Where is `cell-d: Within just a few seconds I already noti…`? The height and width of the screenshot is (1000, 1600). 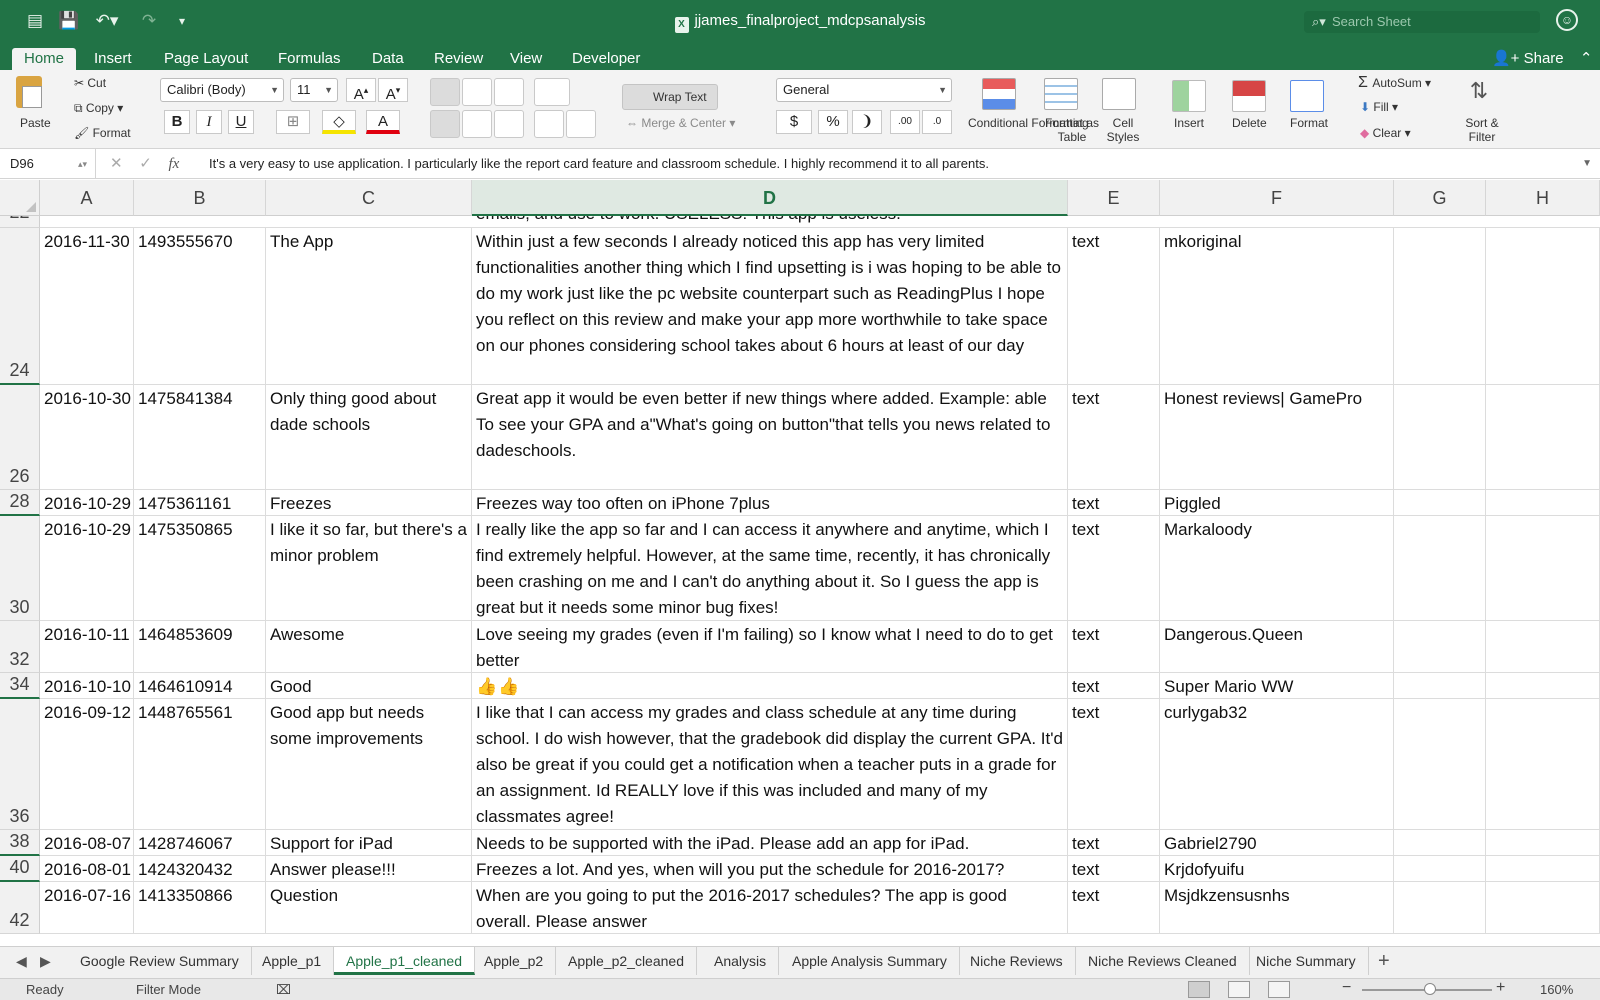
cell-d: Within just a few seconds I already noti… is located at coordinates (770, 306).